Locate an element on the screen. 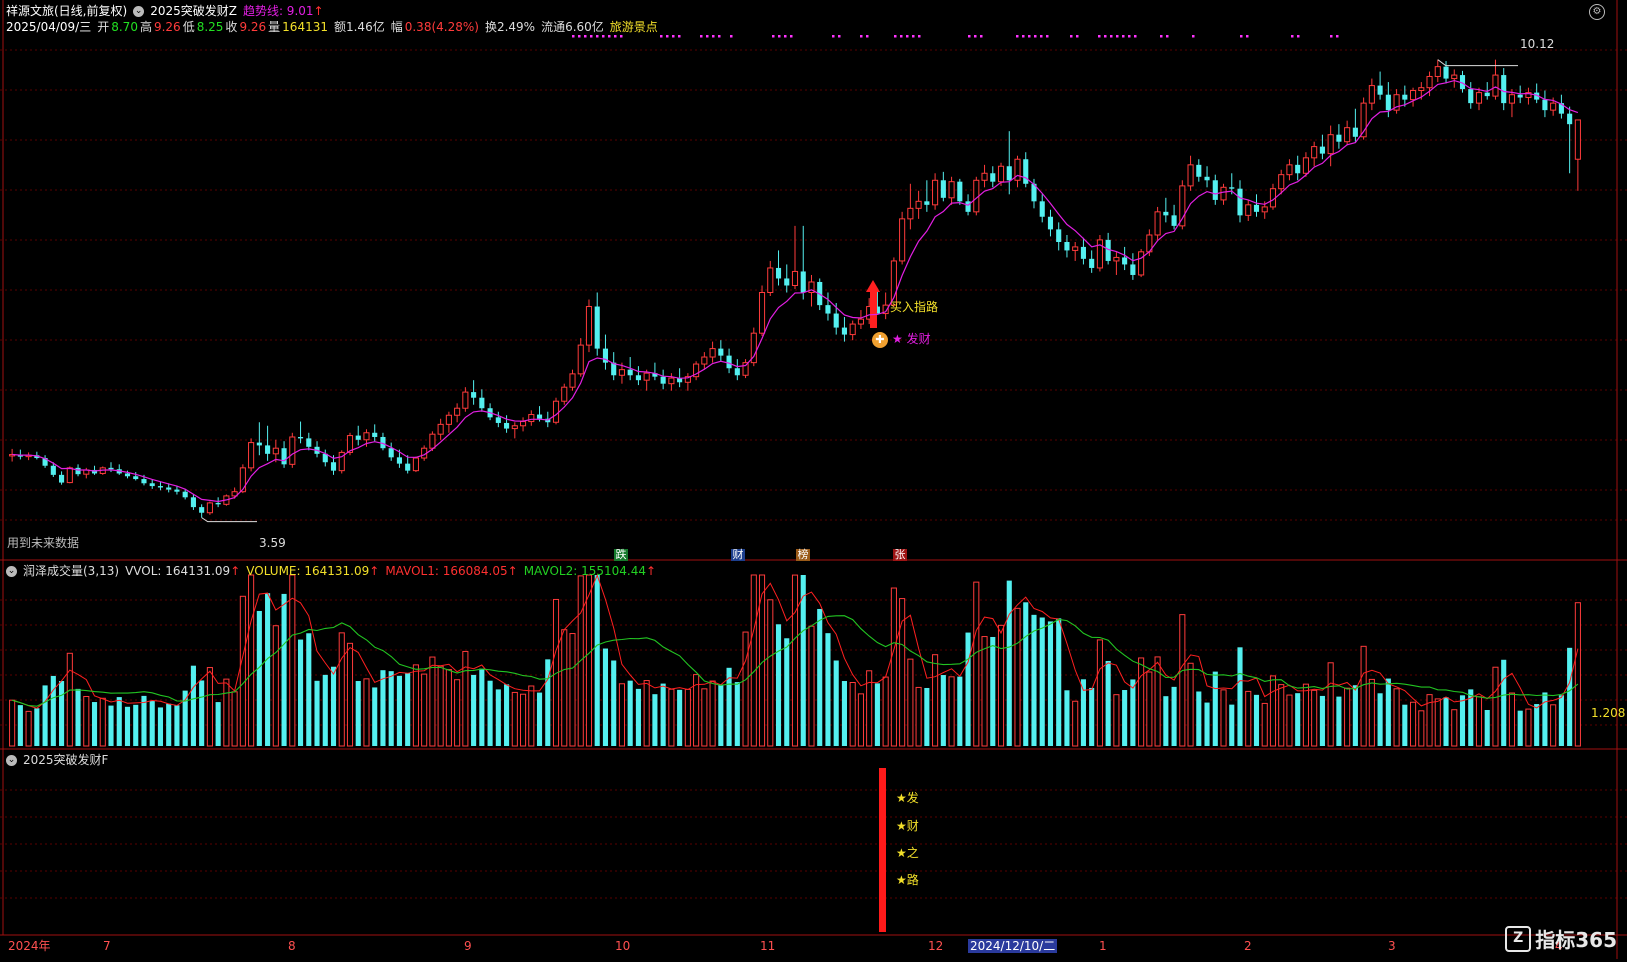 This screenshot has height=962, width=1627. volume-panel-icon: ⌄ is located at coordinates (11, 571).